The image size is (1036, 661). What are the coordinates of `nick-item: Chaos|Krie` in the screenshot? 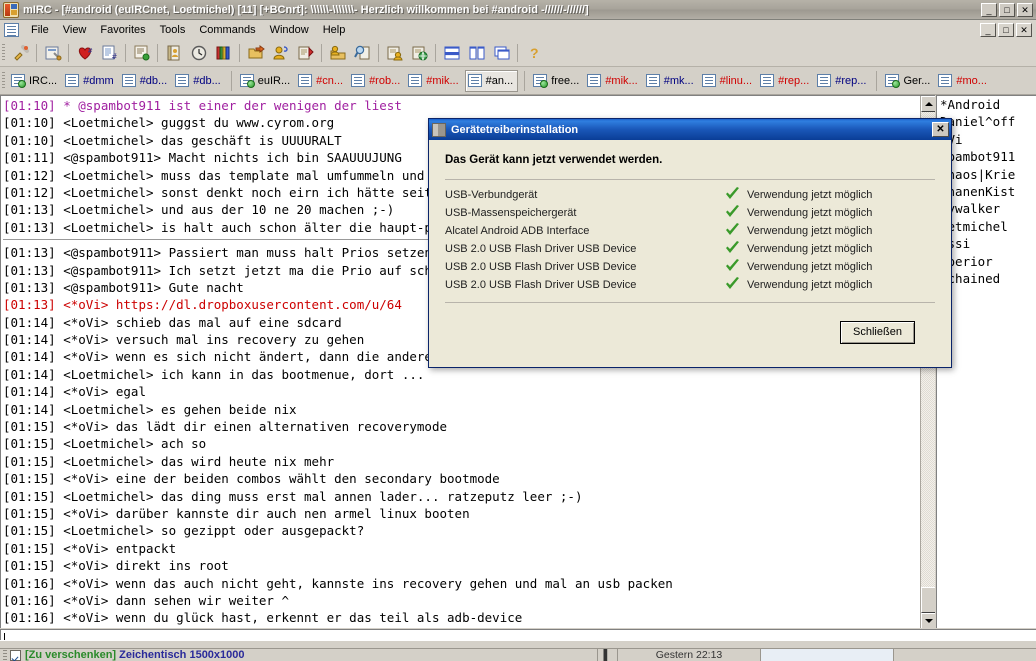 It's located at (988, 174).